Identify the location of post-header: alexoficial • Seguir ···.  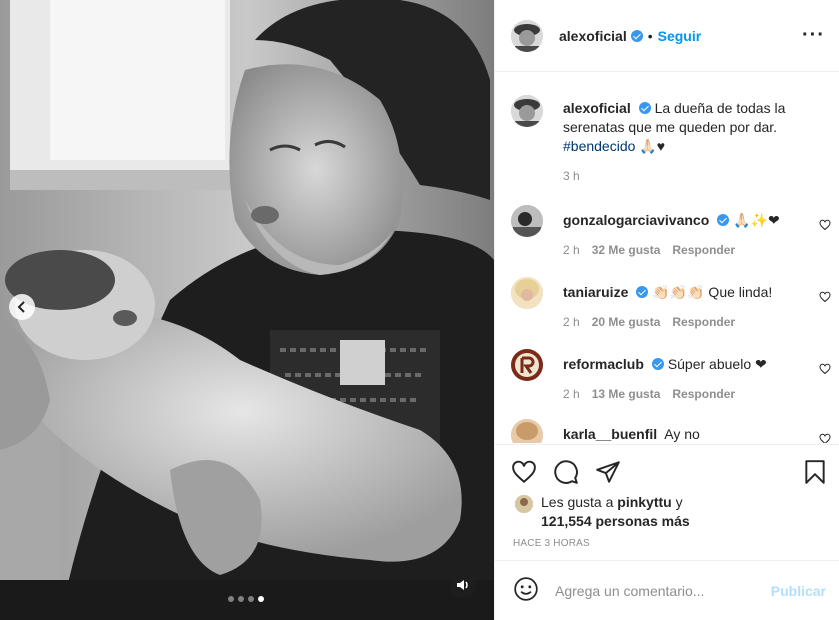
(667, 36).